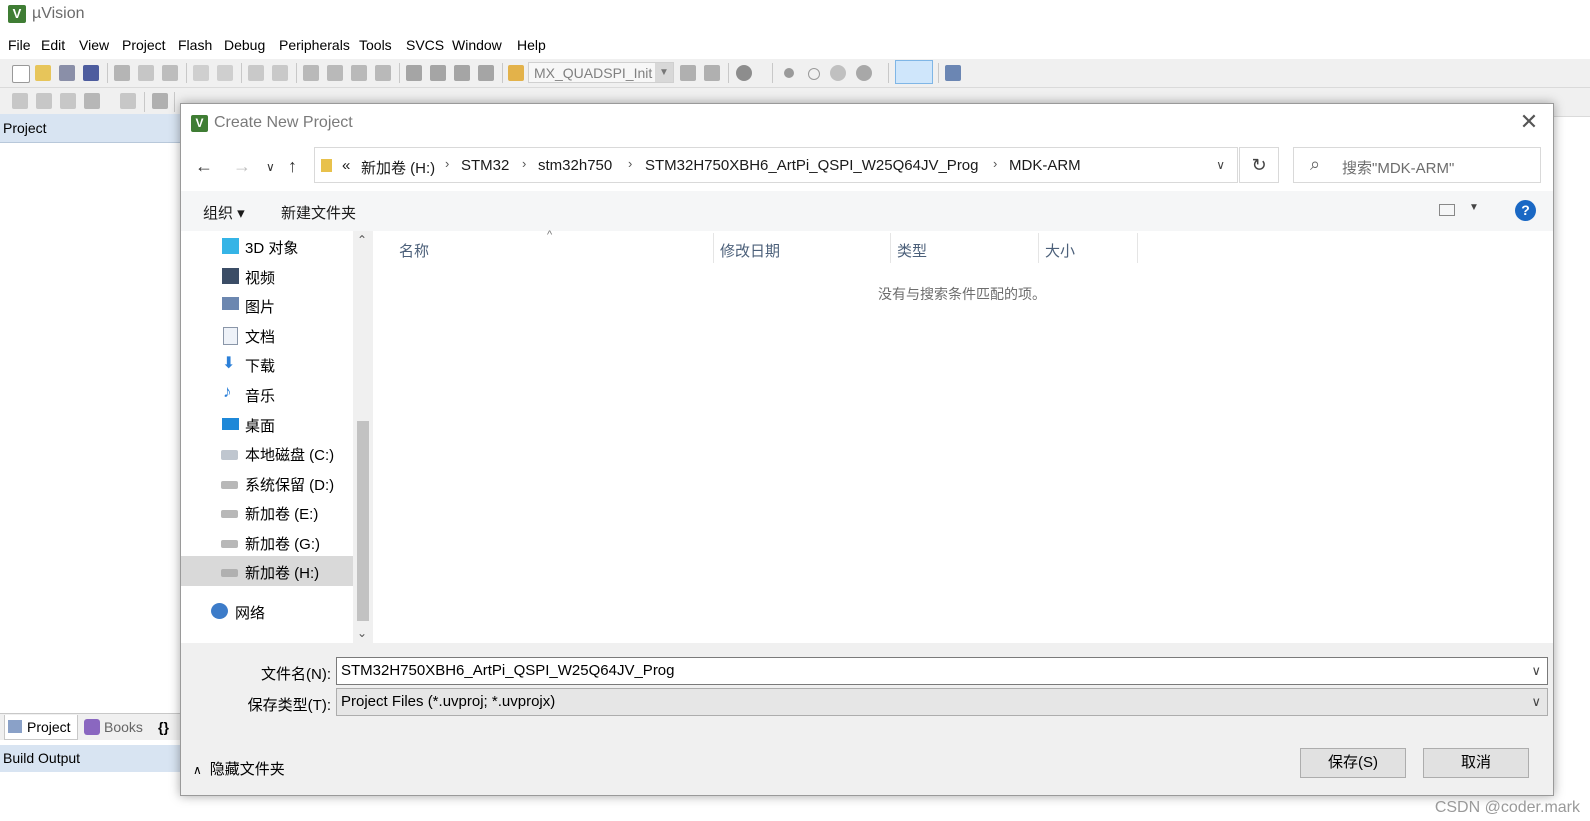 The height and width of the screenshot is (821, 1590). I want to click on chevron-down-icon: ∨, so click(1536, 671).